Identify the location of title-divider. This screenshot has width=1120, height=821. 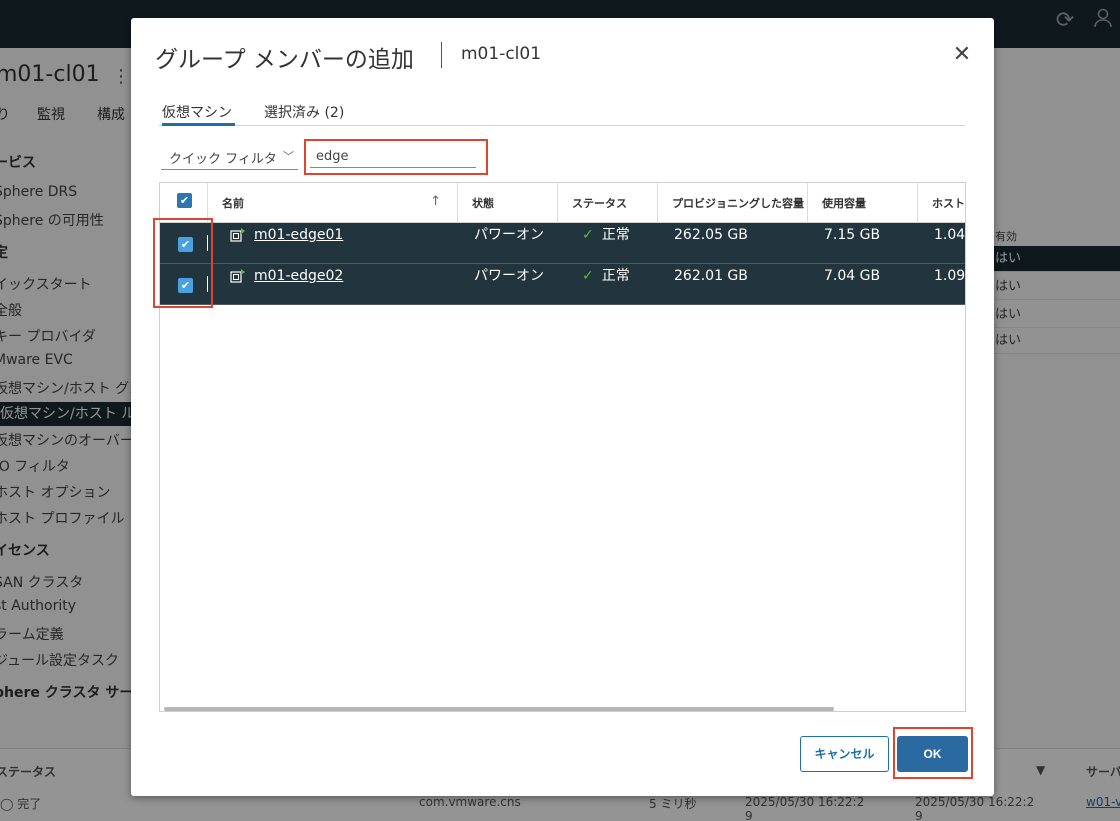
(441, 55).